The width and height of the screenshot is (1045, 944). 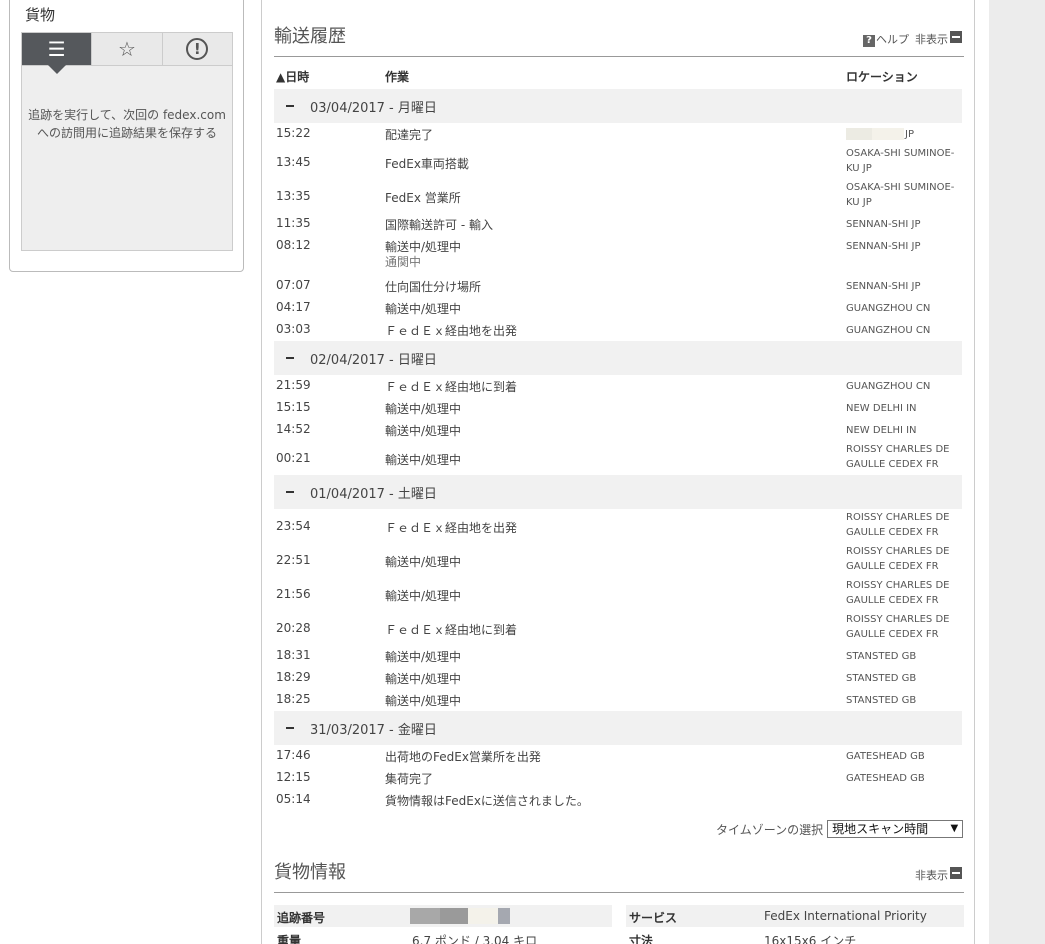 I want to click on service-label: サービス, so click(x=653, y=918).